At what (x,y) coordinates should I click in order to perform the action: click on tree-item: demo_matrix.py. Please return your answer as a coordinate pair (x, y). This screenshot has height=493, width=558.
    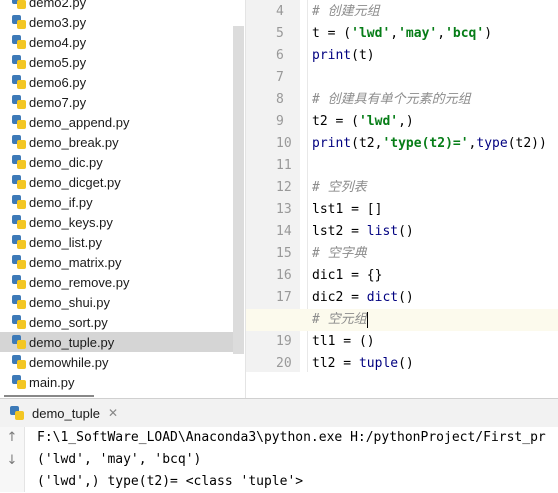
    Looking at the image, I should click on (116, 262).